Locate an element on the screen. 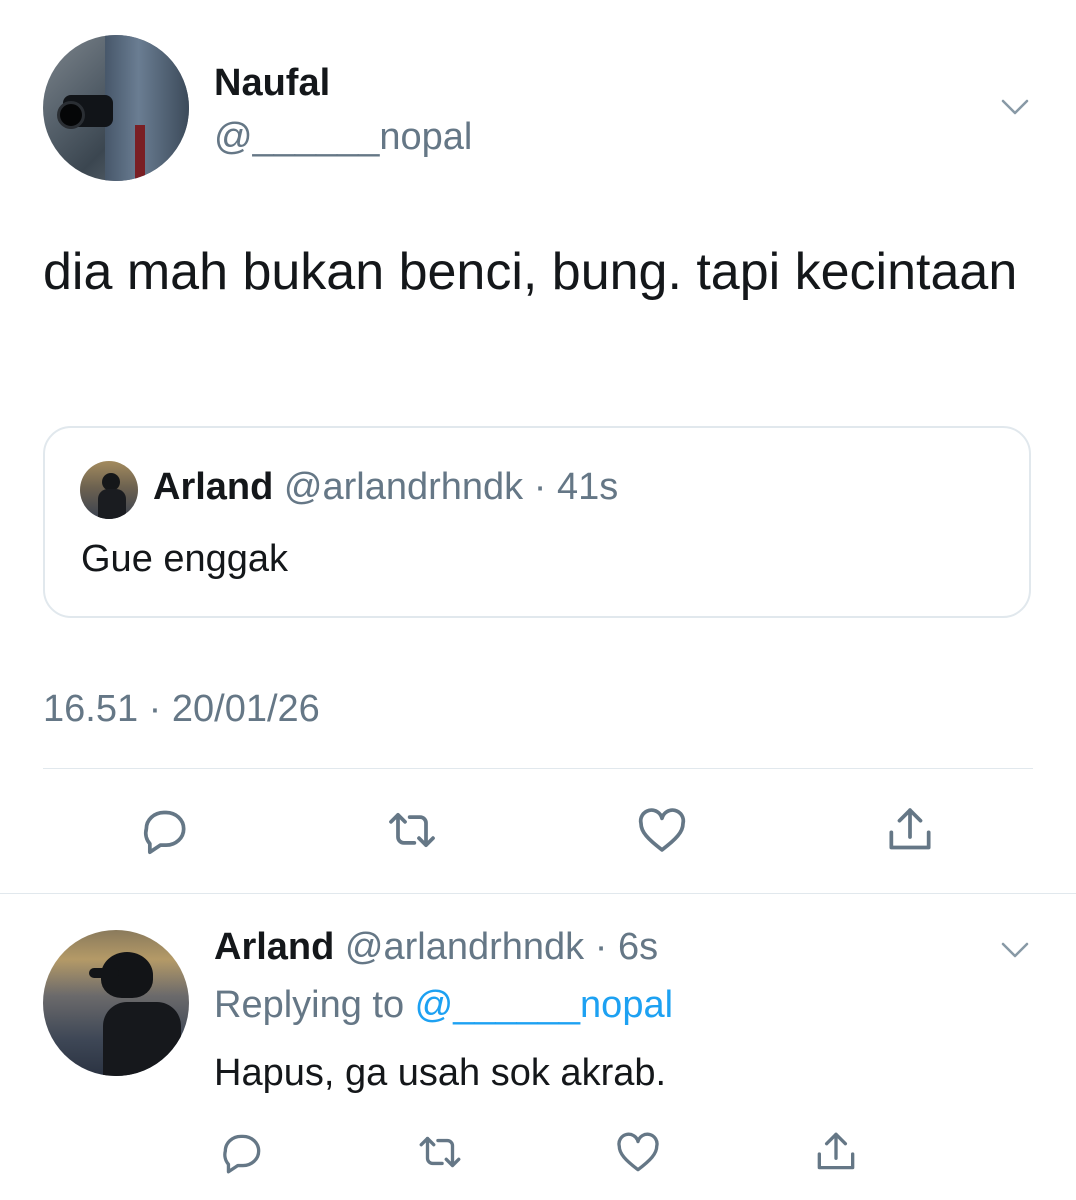 This screenshot has width=1076, height=1200. avatar-figure is located at coordinates (147, 108).